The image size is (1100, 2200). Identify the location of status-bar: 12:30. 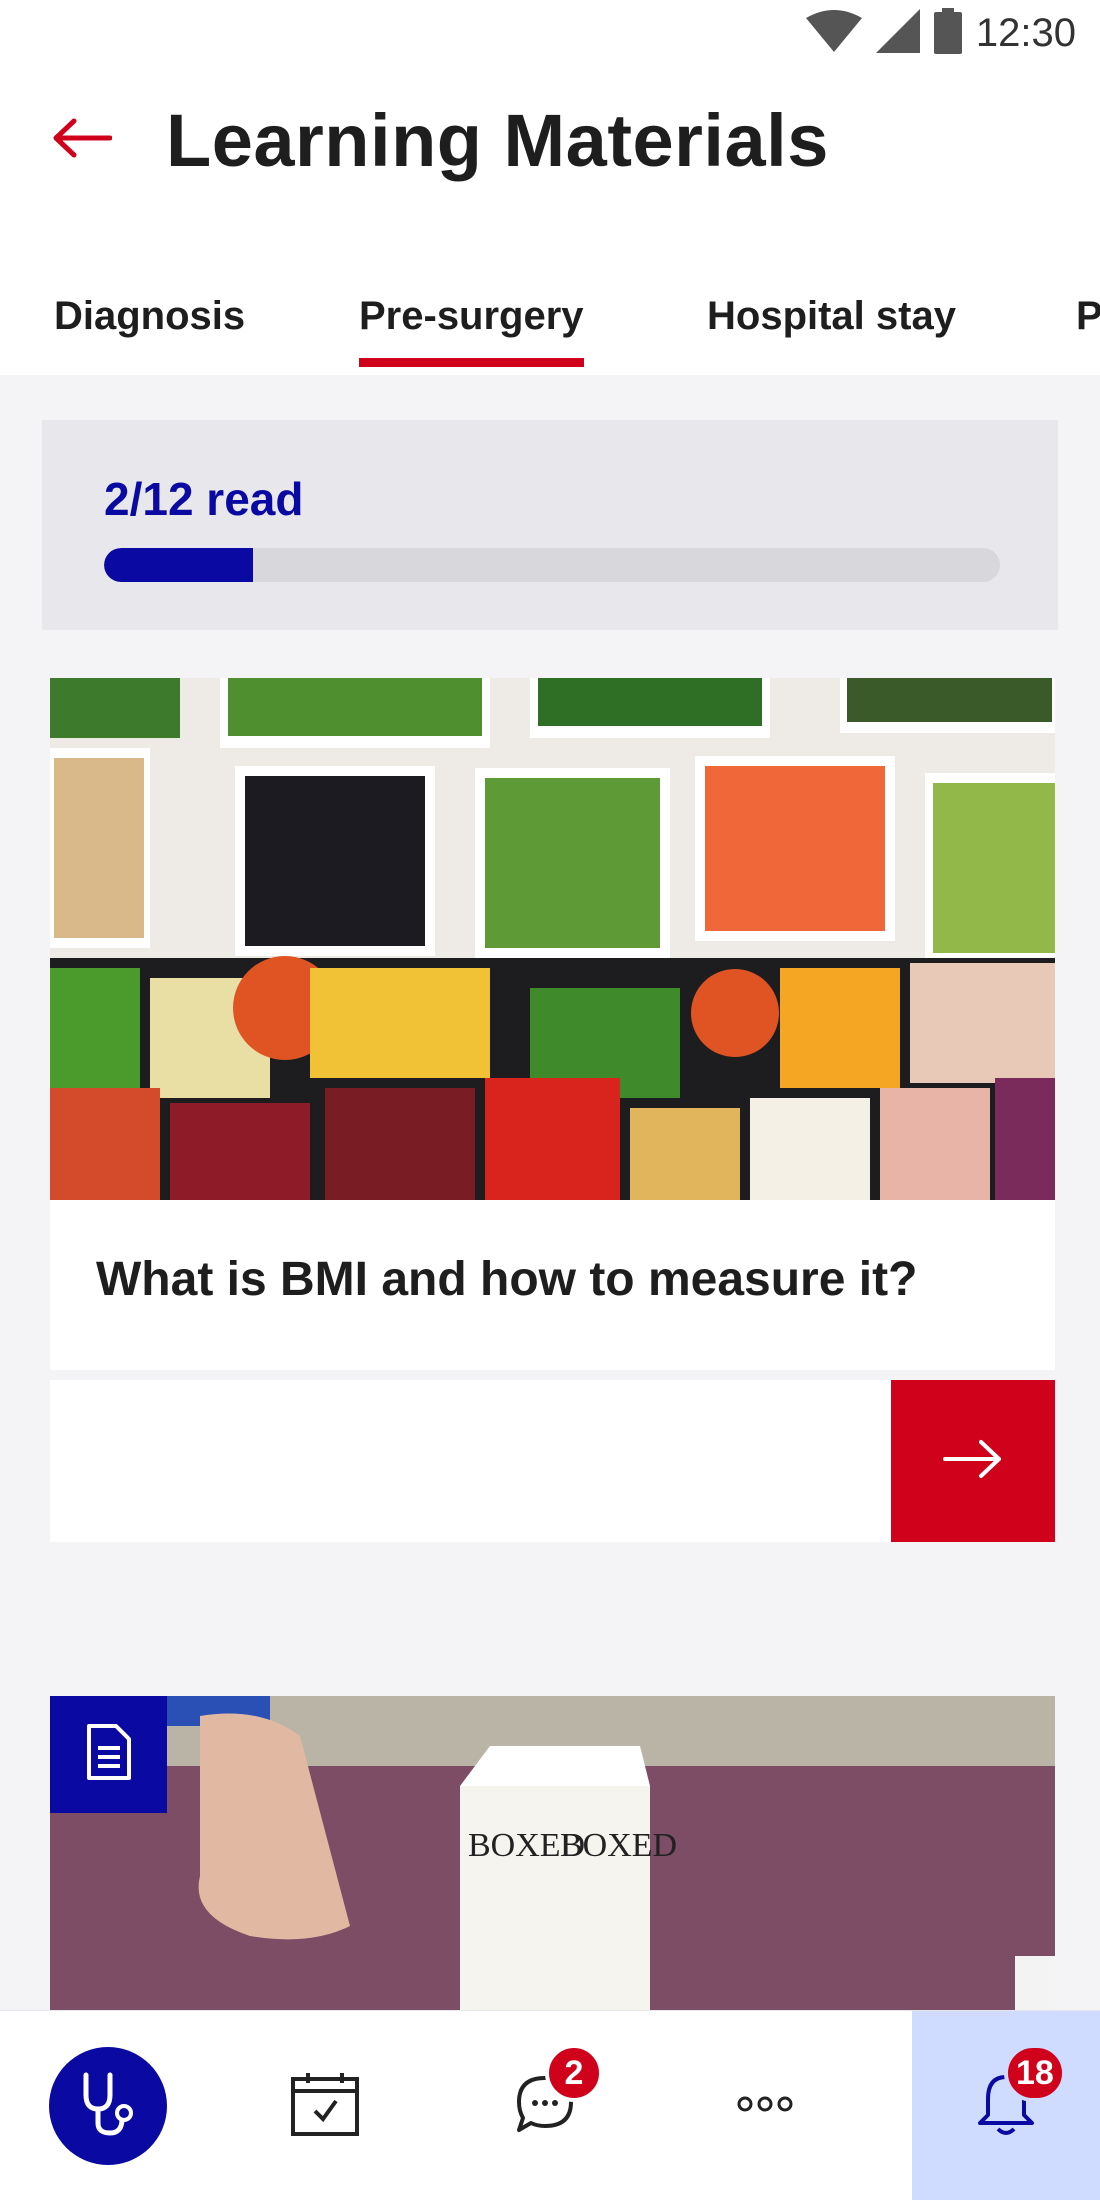
(550, 35).